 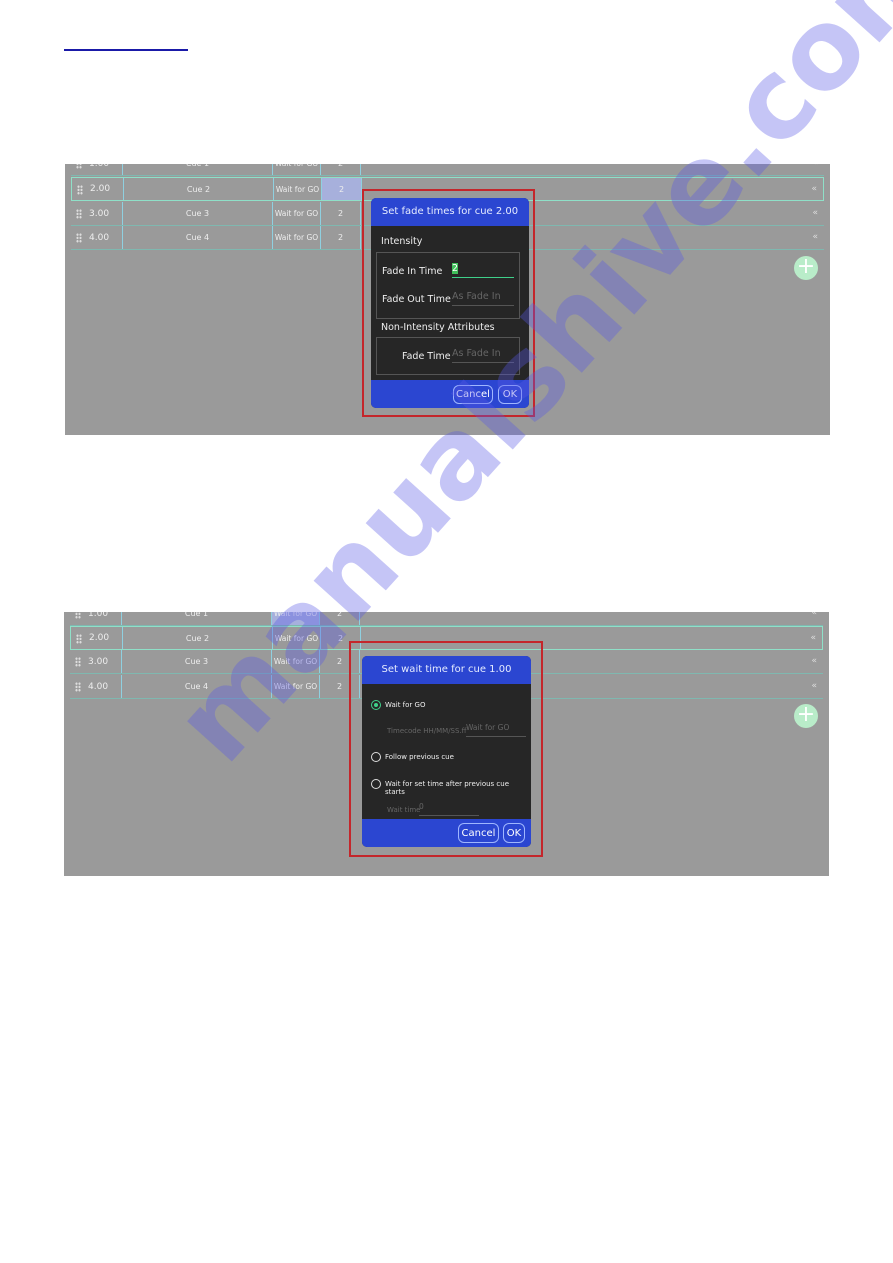 What do you see at coordinates (126, 50) in the screenshot?
I see `page-link-underline` at bounding box center [126, 50].